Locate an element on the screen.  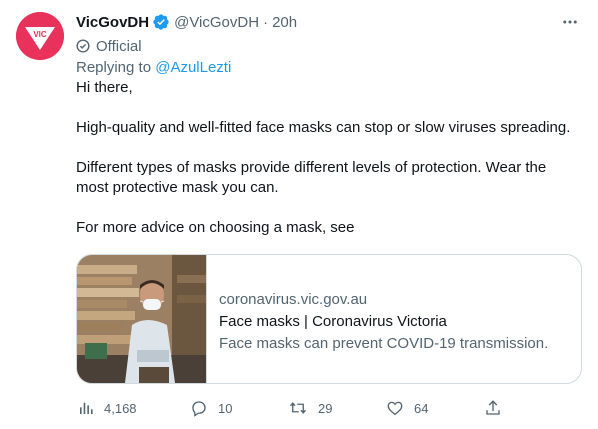
replying-prefix: Replying to is located at coordinates (114, 67).